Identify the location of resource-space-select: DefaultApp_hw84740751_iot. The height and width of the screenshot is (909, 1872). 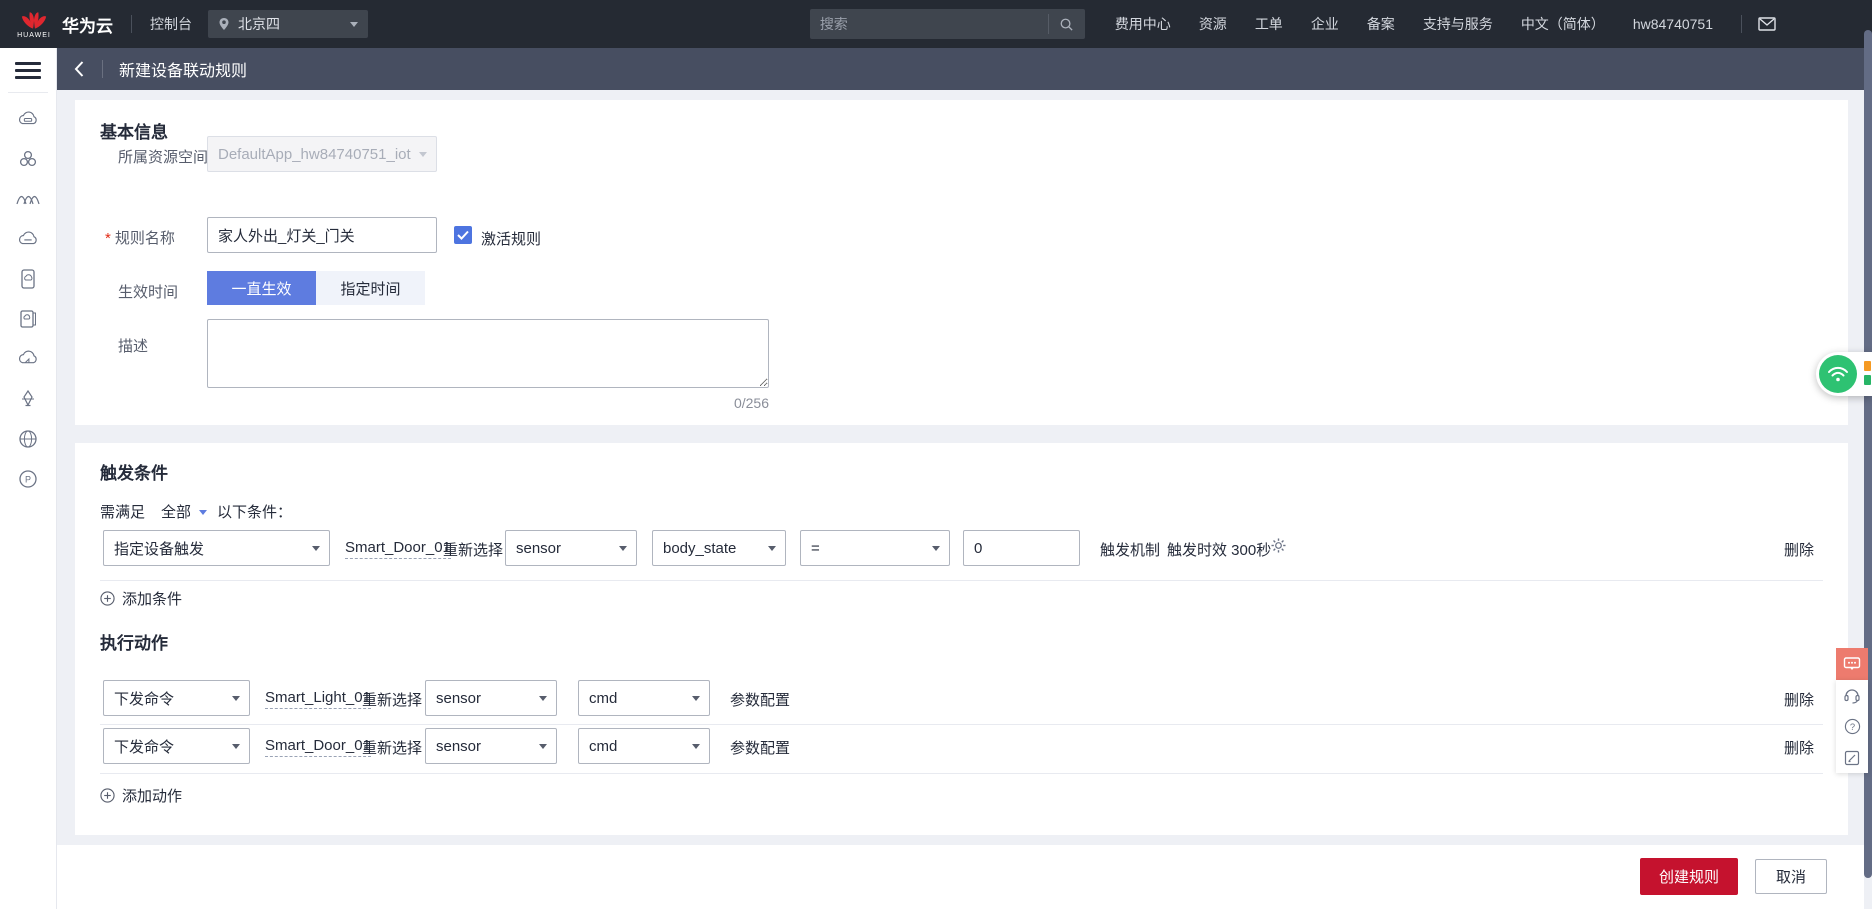
(322, 154).